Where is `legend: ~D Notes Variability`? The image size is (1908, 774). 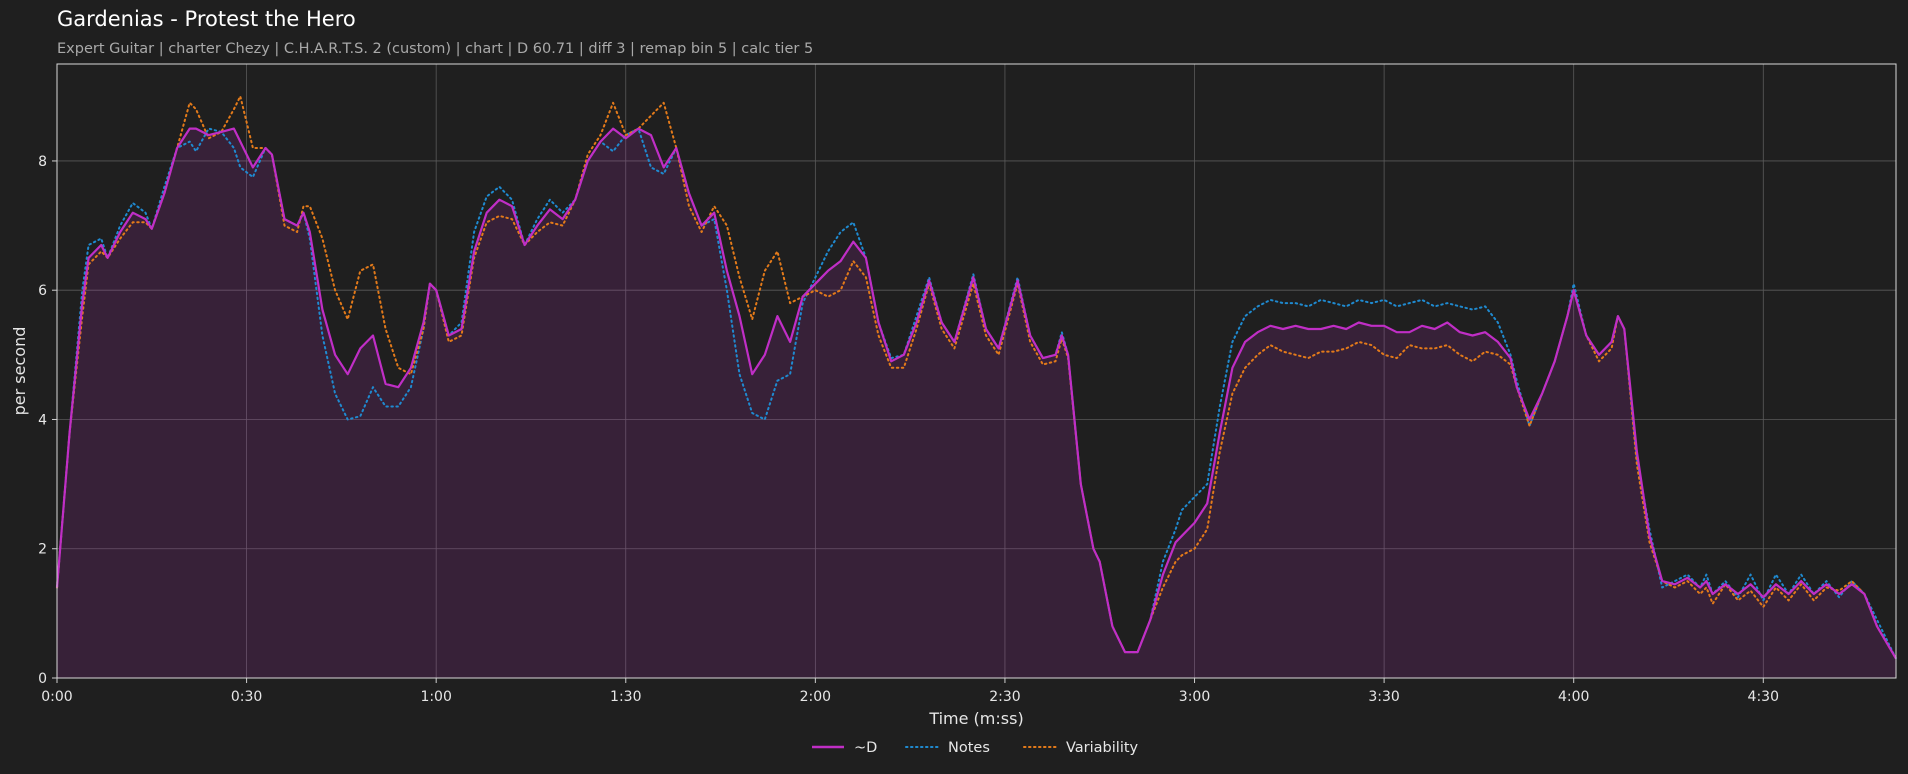 legend: ~D Notes Variability is located at coordinates (975, 748).